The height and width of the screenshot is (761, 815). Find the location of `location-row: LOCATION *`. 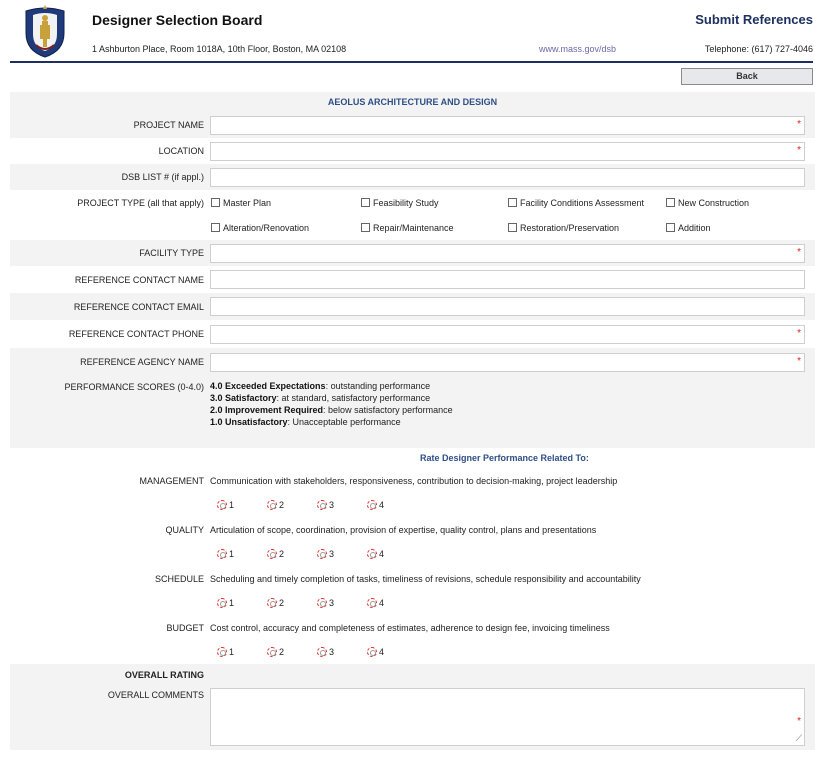

location-row: LOCATION * is located at coordinates (412, 151).